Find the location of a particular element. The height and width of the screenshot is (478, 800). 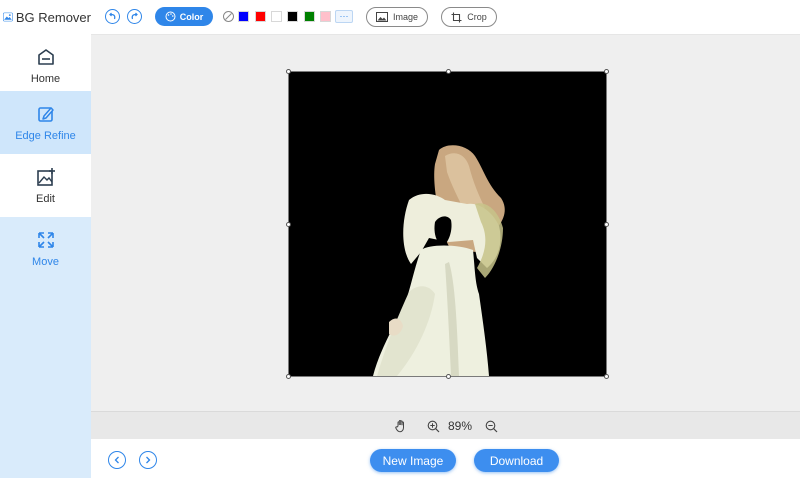

resize-handle-top-right is located at coordinates (606, 71).